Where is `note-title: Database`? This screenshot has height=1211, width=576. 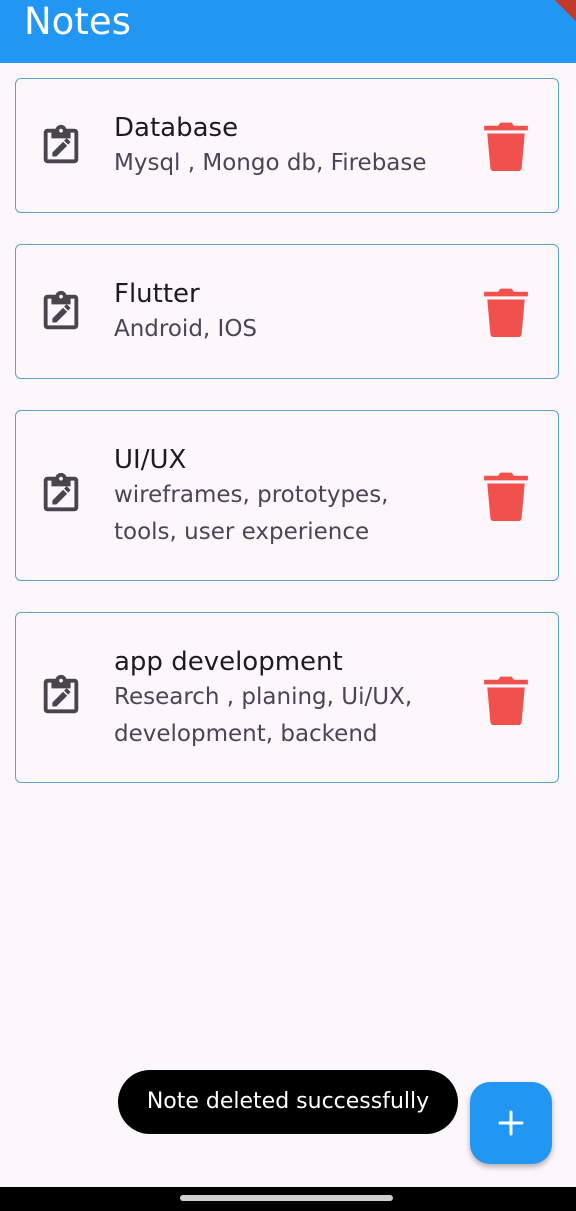
note-title: Database is located at coordinates (176, 128).